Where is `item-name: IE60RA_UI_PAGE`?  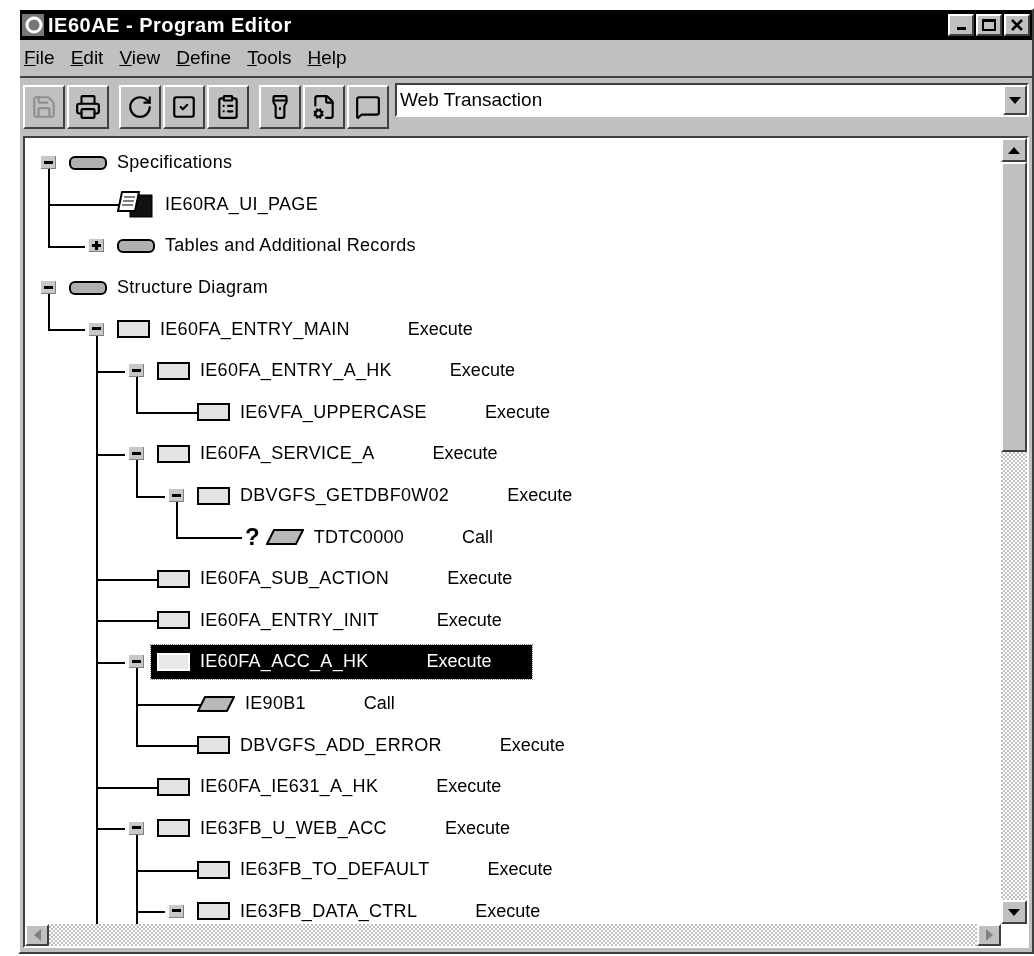
item-name: IE60RA_UI_PAGE is located at coordinates (241, 204).